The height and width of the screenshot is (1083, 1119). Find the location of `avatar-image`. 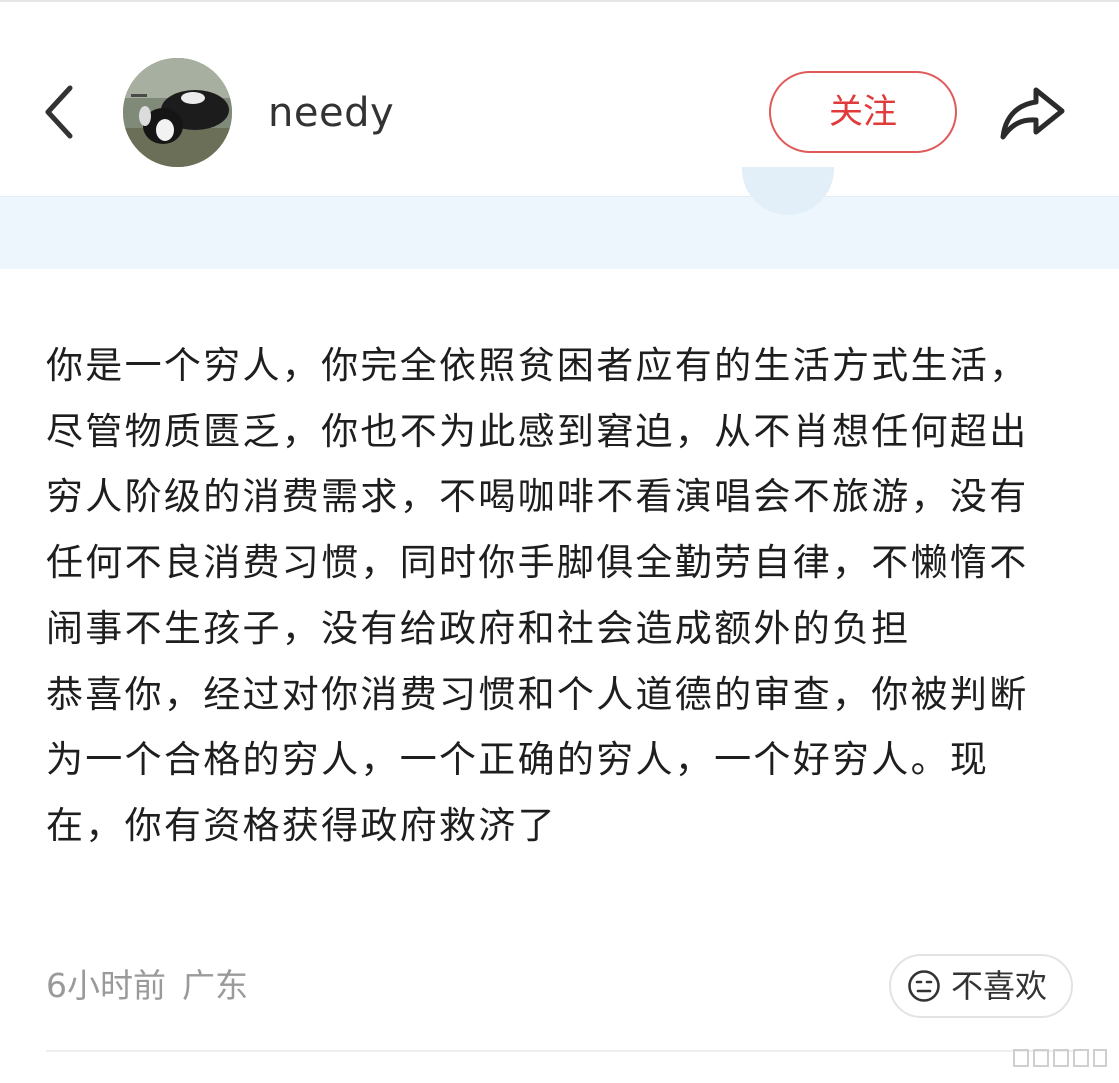

avatar-image is located at coordinates (177, 112).